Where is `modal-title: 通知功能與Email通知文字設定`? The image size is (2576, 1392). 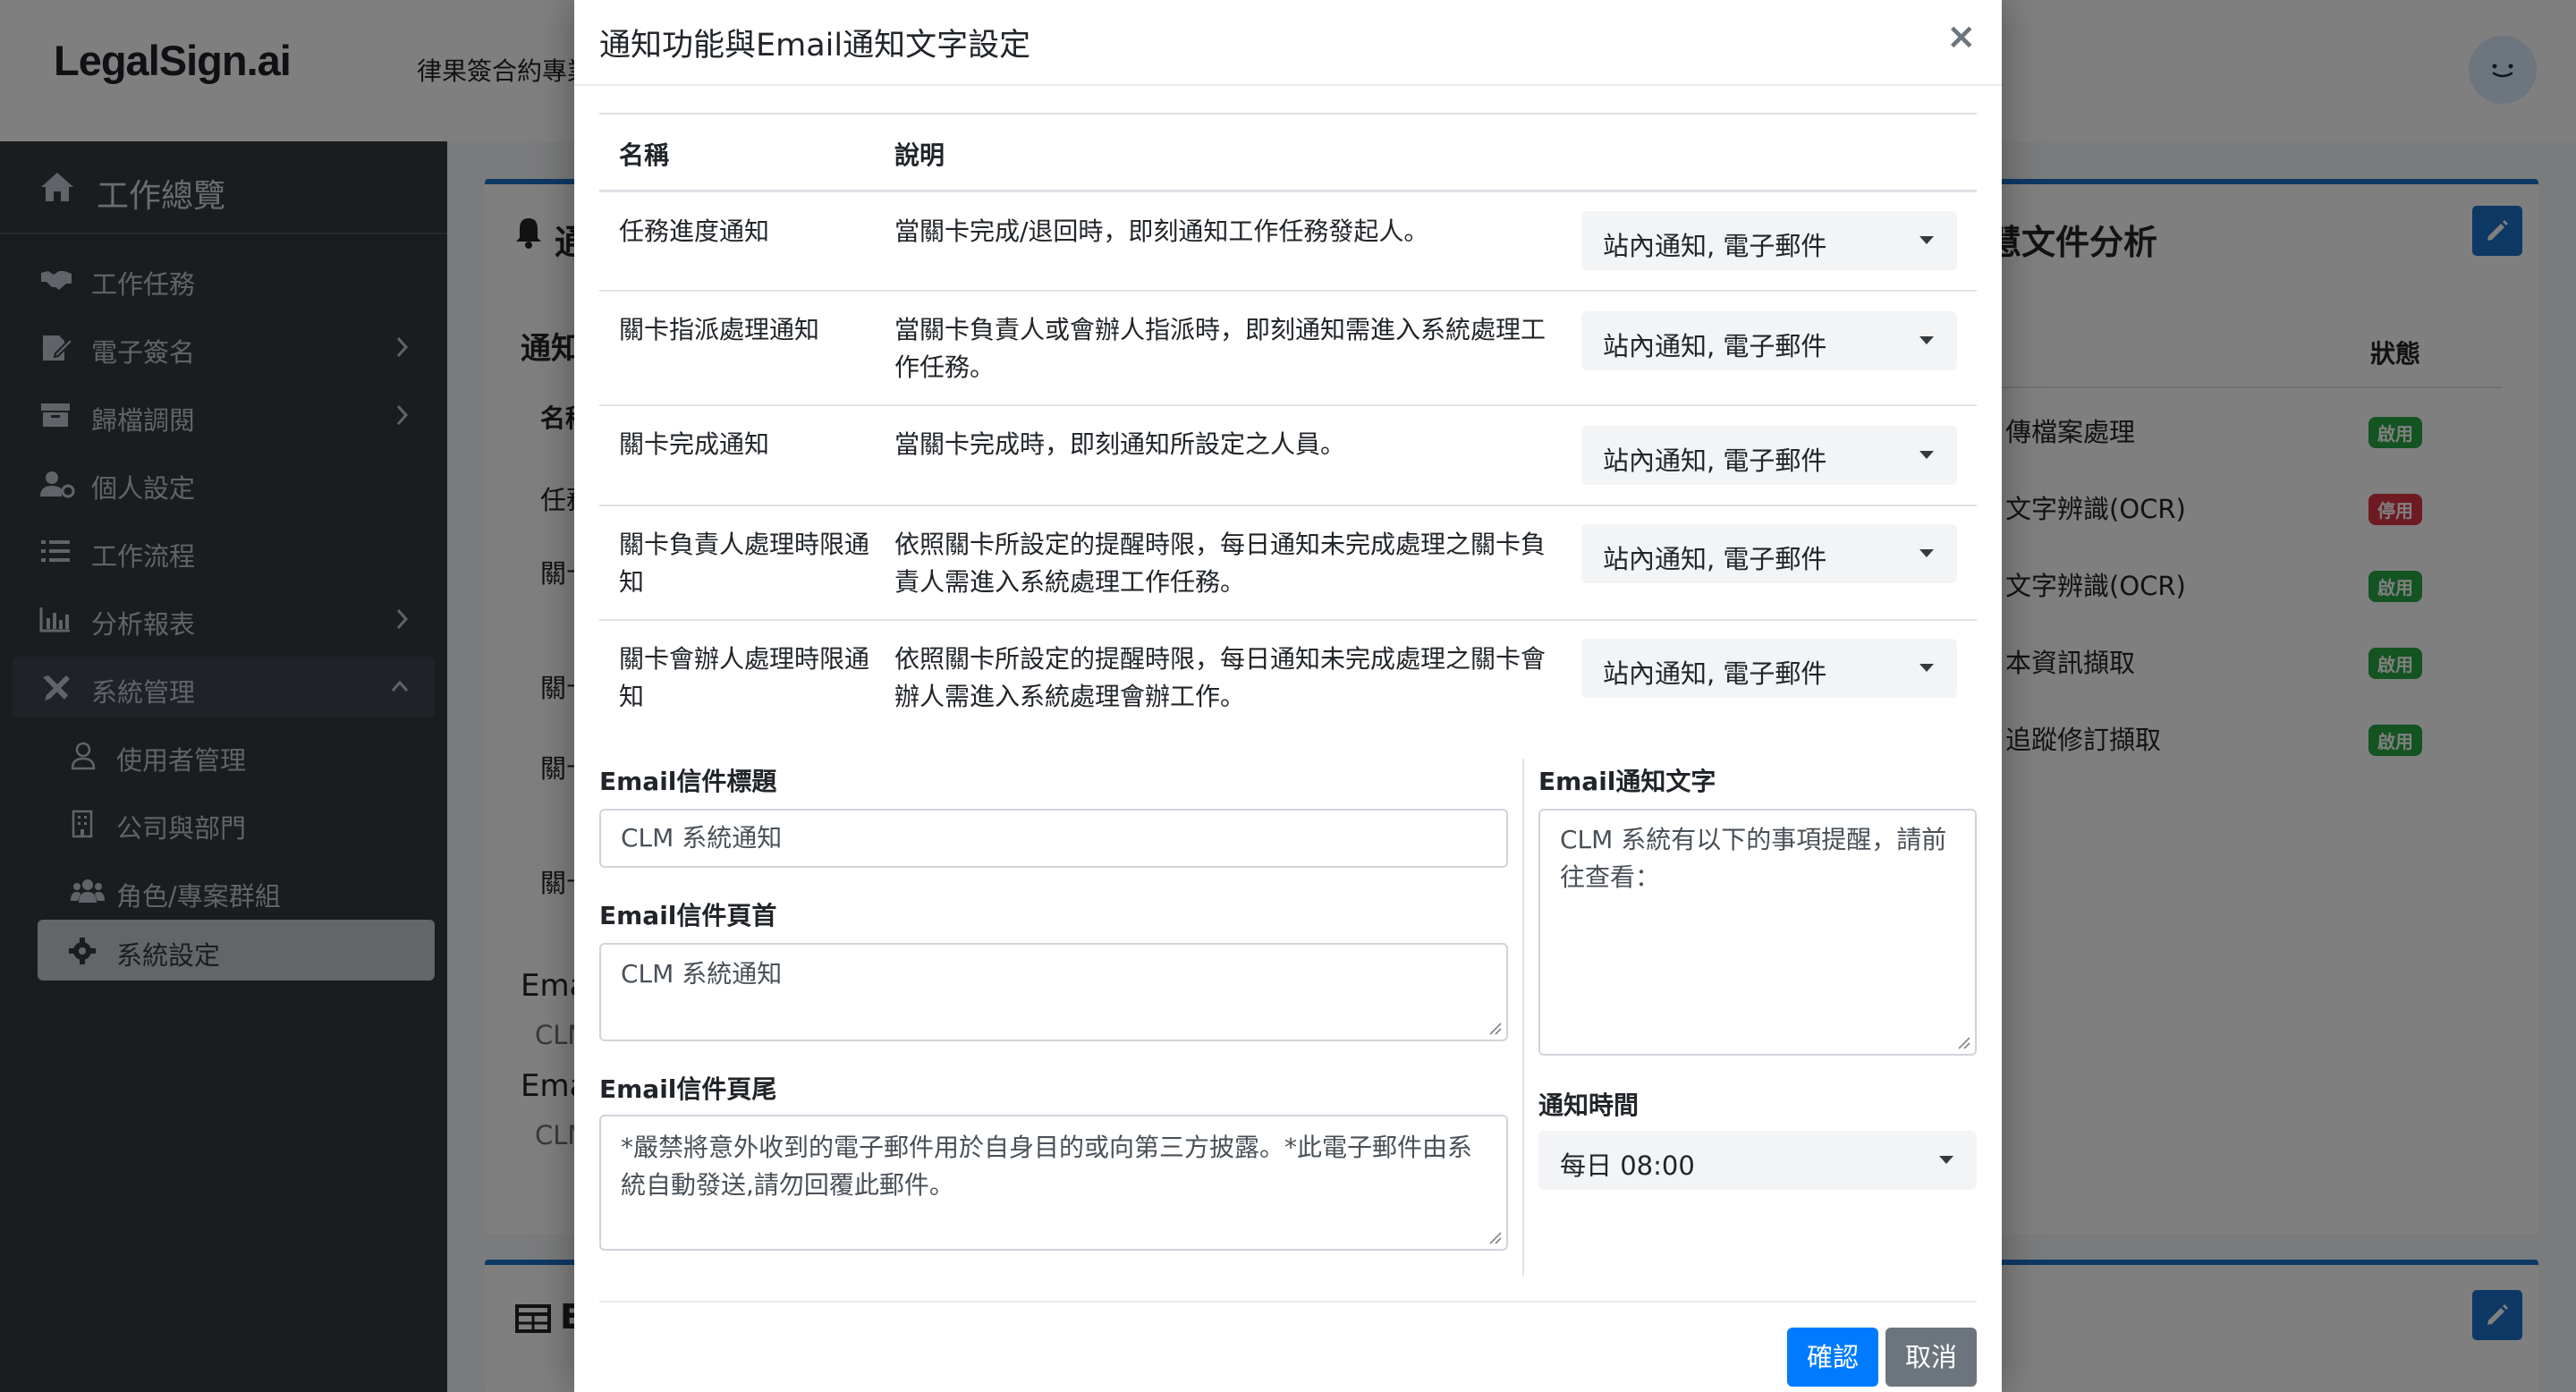
modal-title: 通知功能與Email通知文字設定 is located at coordinates (815, 46).